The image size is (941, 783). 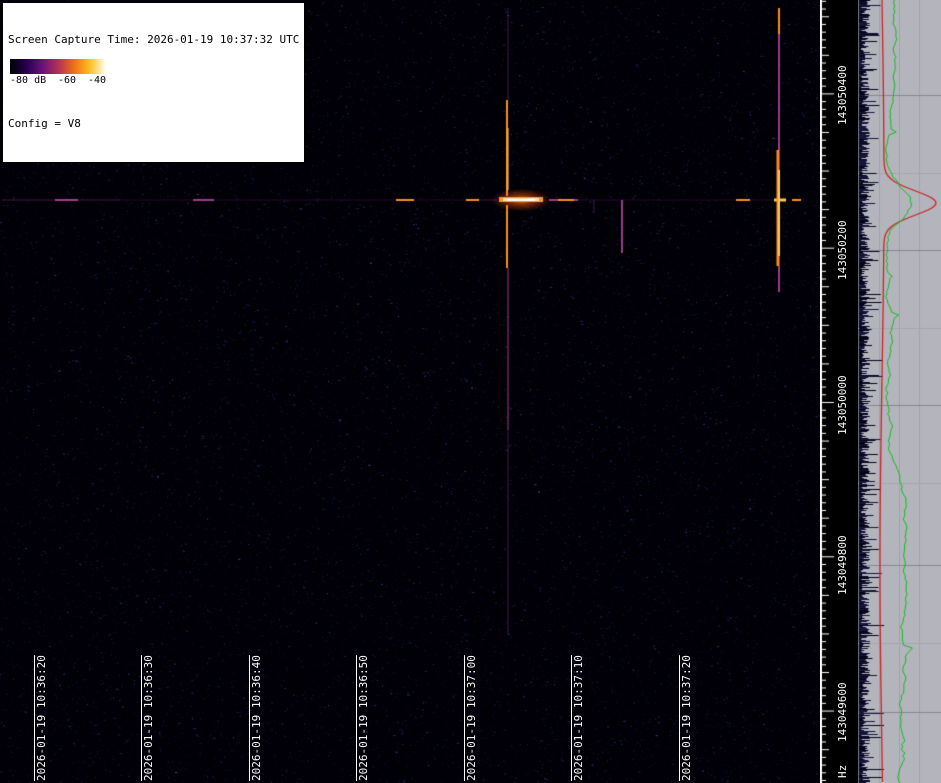 What do you see at coordinates (578, 718) in the screenshot?
I see `time-tick-label: 2026-01-19 10:37:10` at bounding box center [578, 718].